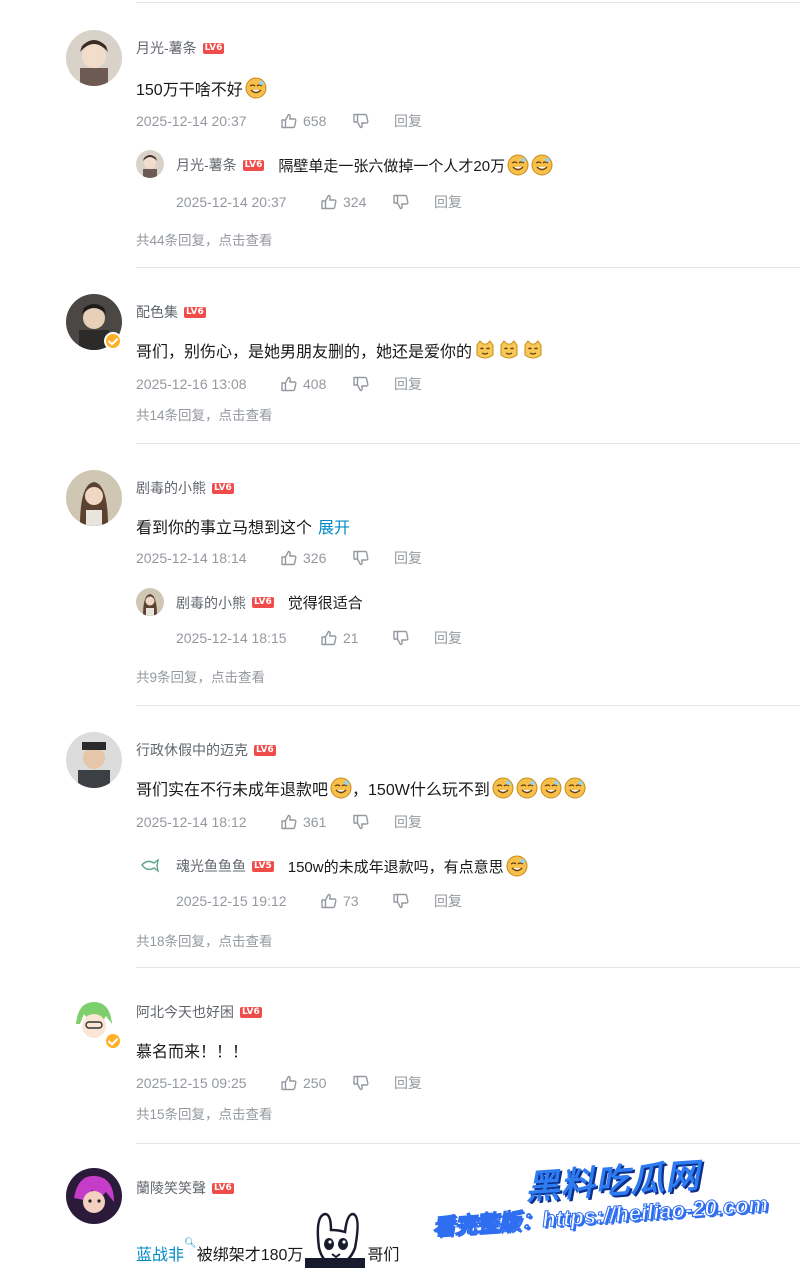 This screenshot has height=1282, width=800. Describe the element at coordinates (356, 202) in the screenshot. I see `like-button: 324` at that location.